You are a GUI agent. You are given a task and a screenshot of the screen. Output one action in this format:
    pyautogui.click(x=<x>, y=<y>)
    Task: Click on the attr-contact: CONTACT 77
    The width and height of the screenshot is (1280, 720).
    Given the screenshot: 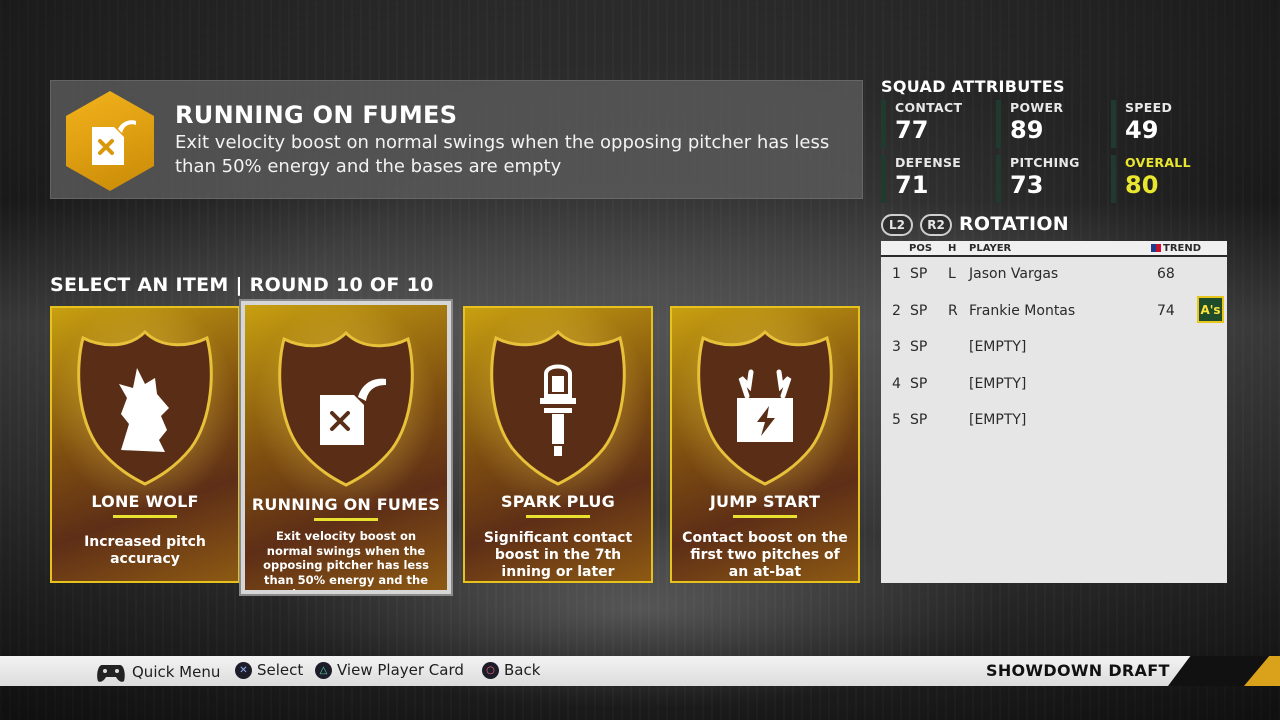 What is the action you would take?
    pyautogui.click(x=931, y=124)
    